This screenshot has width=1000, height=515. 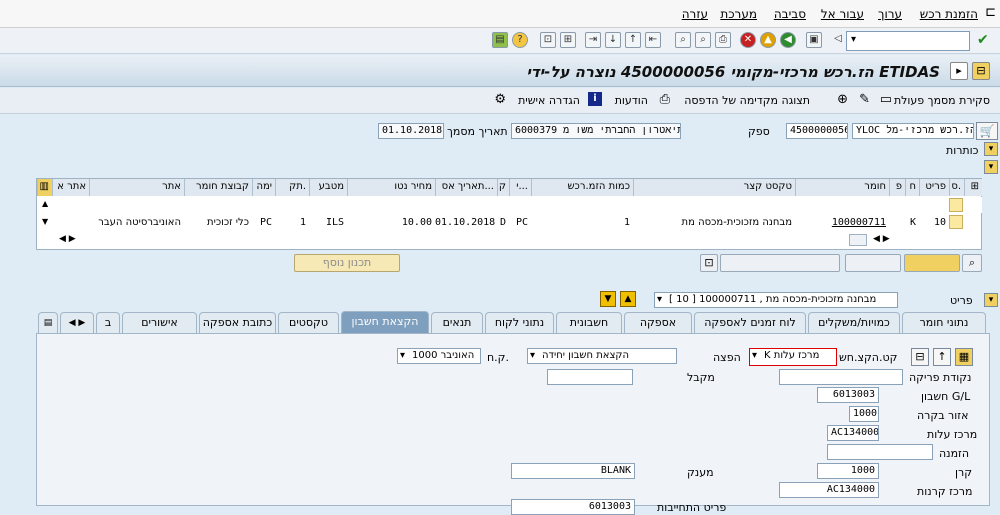 What do you see at coordinates (573, 507) in the screenshot?
I see `commitment-item-field: 6013003` at bounding box center [573, 507].